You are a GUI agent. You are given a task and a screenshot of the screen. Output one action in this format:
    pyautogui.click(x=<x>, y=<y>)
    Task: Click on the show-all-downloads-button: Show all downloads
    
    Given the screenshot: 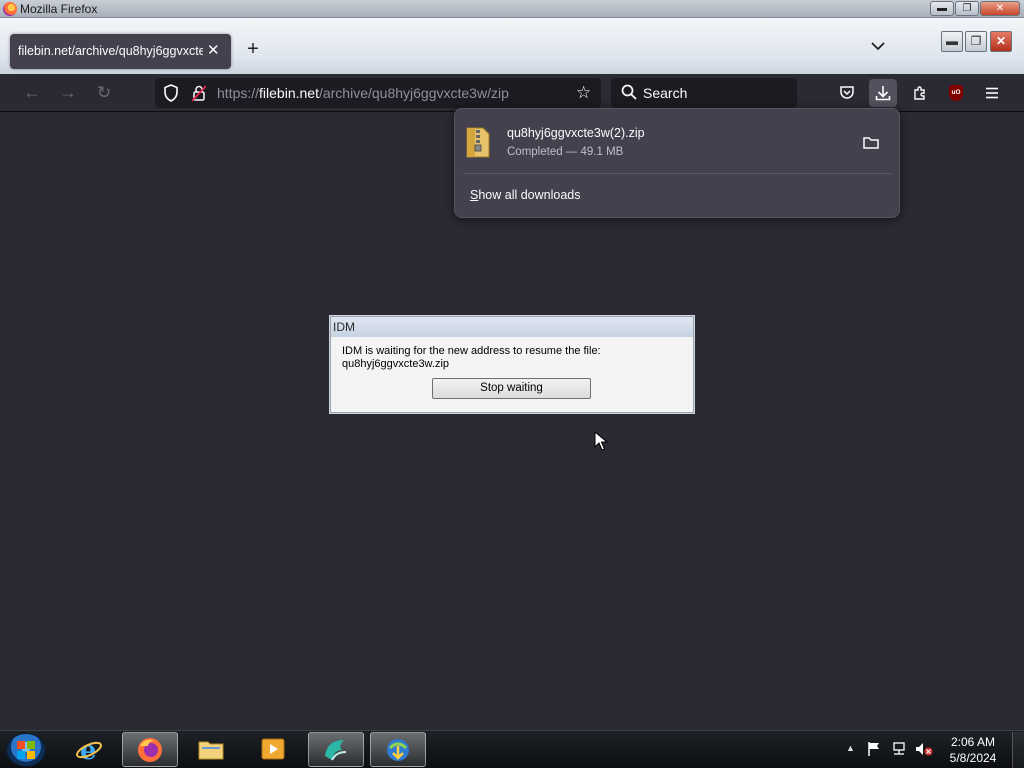 What is the action you would take?
    pyautogui.click(x=525, y=195)
    